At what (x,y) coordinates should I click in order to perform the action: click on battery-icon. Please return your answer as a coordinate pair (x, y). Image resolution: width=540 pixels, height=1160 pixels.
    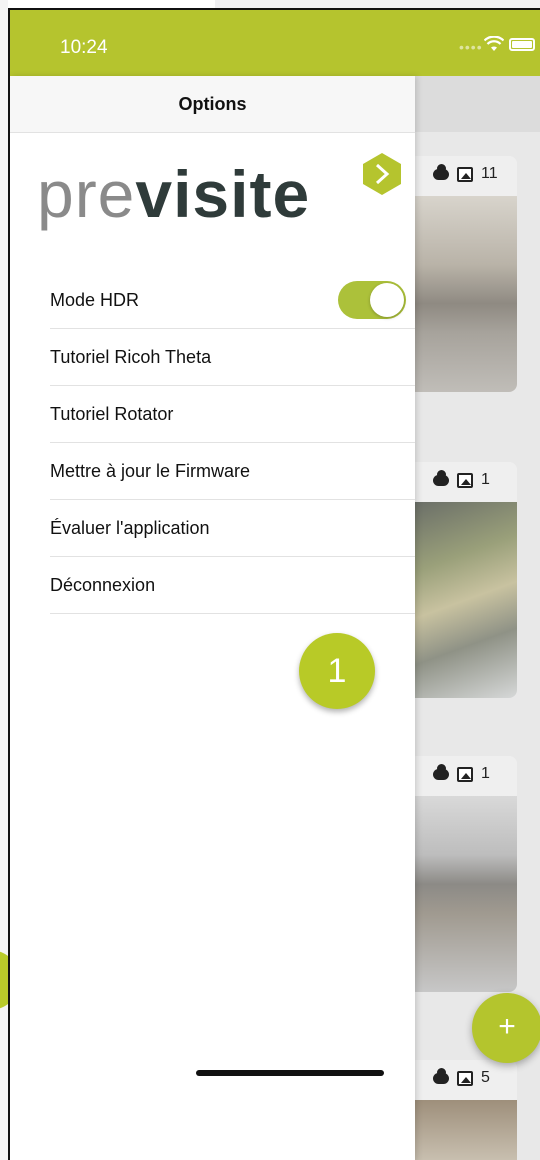
    Looking at the image, I should click on (522, 44).